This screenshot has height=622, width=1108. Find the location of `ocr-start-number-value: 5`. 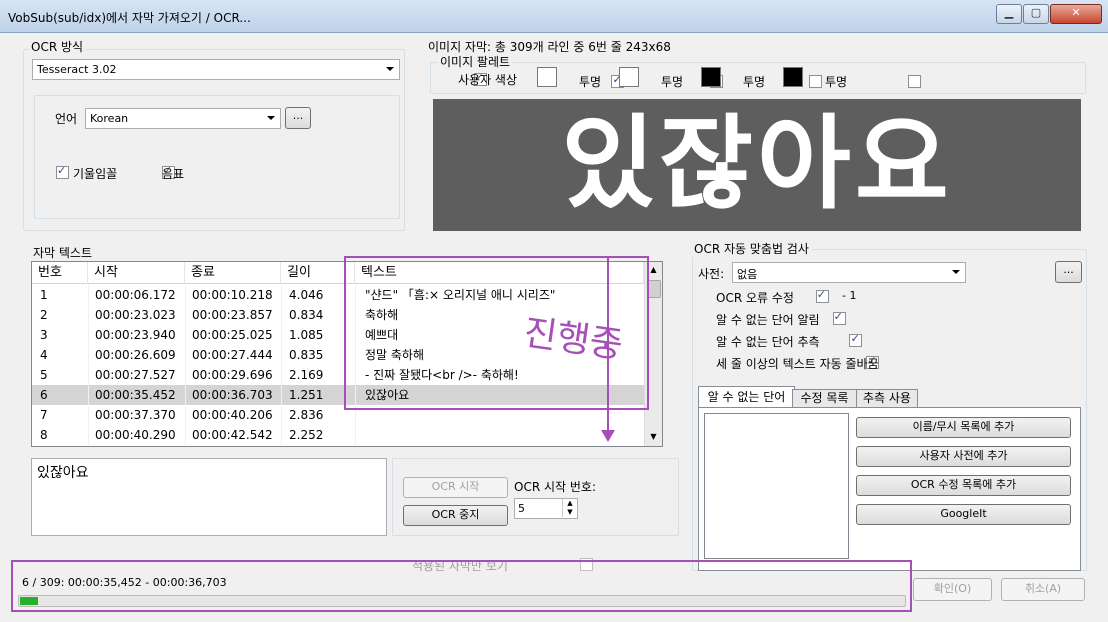

ocr-start-number-value: 5 is located at coordinates (521, 508).